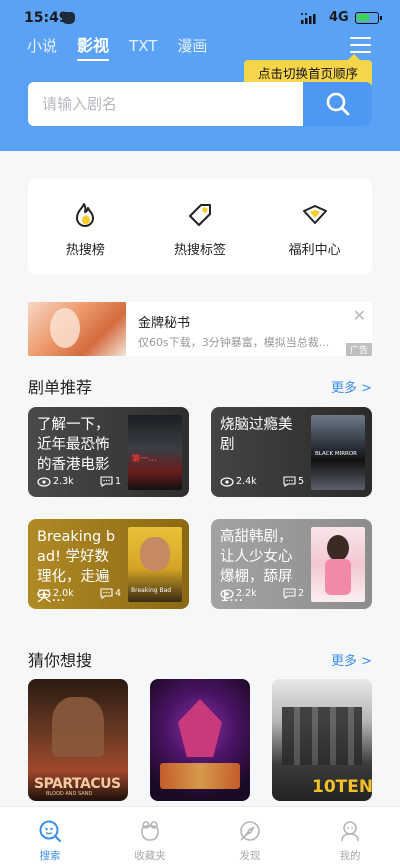 Image resolution: width=400 pixels, height=866 pixels. I want to click on flame-icon, so click(85, 215).